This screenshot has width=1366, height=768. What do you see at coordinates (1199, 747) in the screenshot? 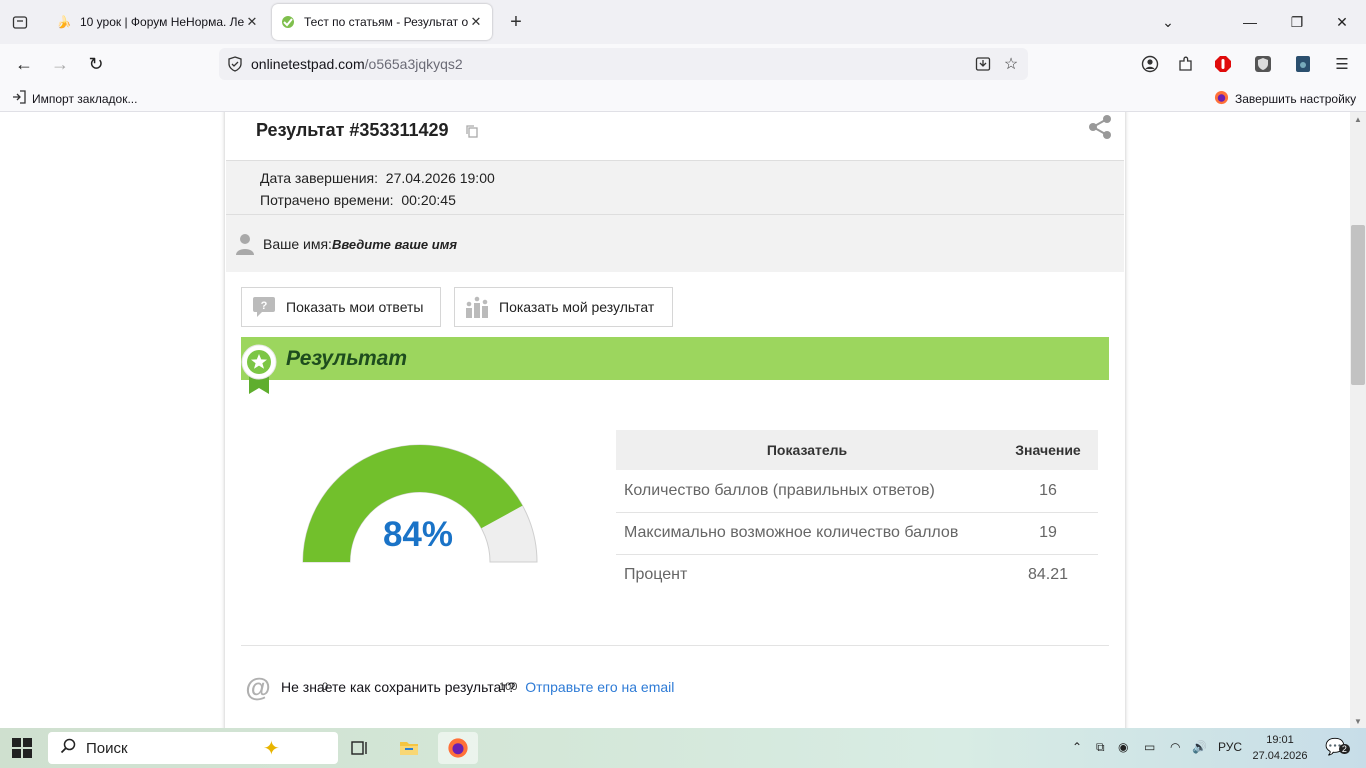
I see `volume-icon: 🔊` at bounding box center [1199, 747].